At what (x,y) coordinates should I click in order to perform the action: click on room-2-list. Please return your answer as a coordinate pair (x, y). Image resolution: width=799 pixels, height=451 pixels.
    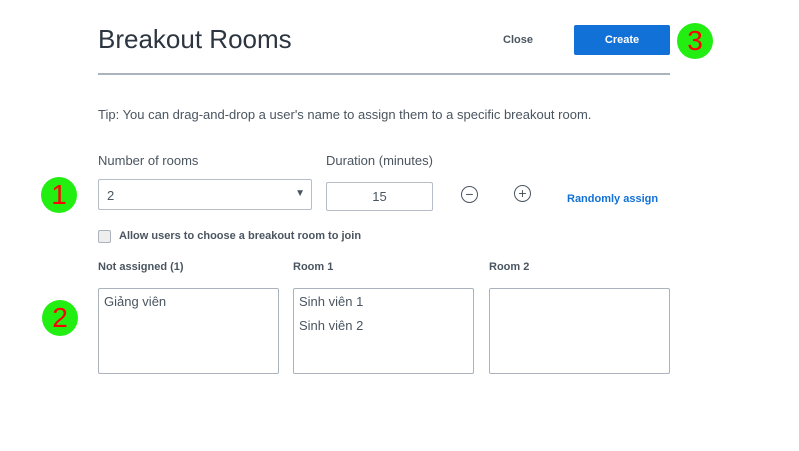
    Looking at the image, I should click on (579, 331).